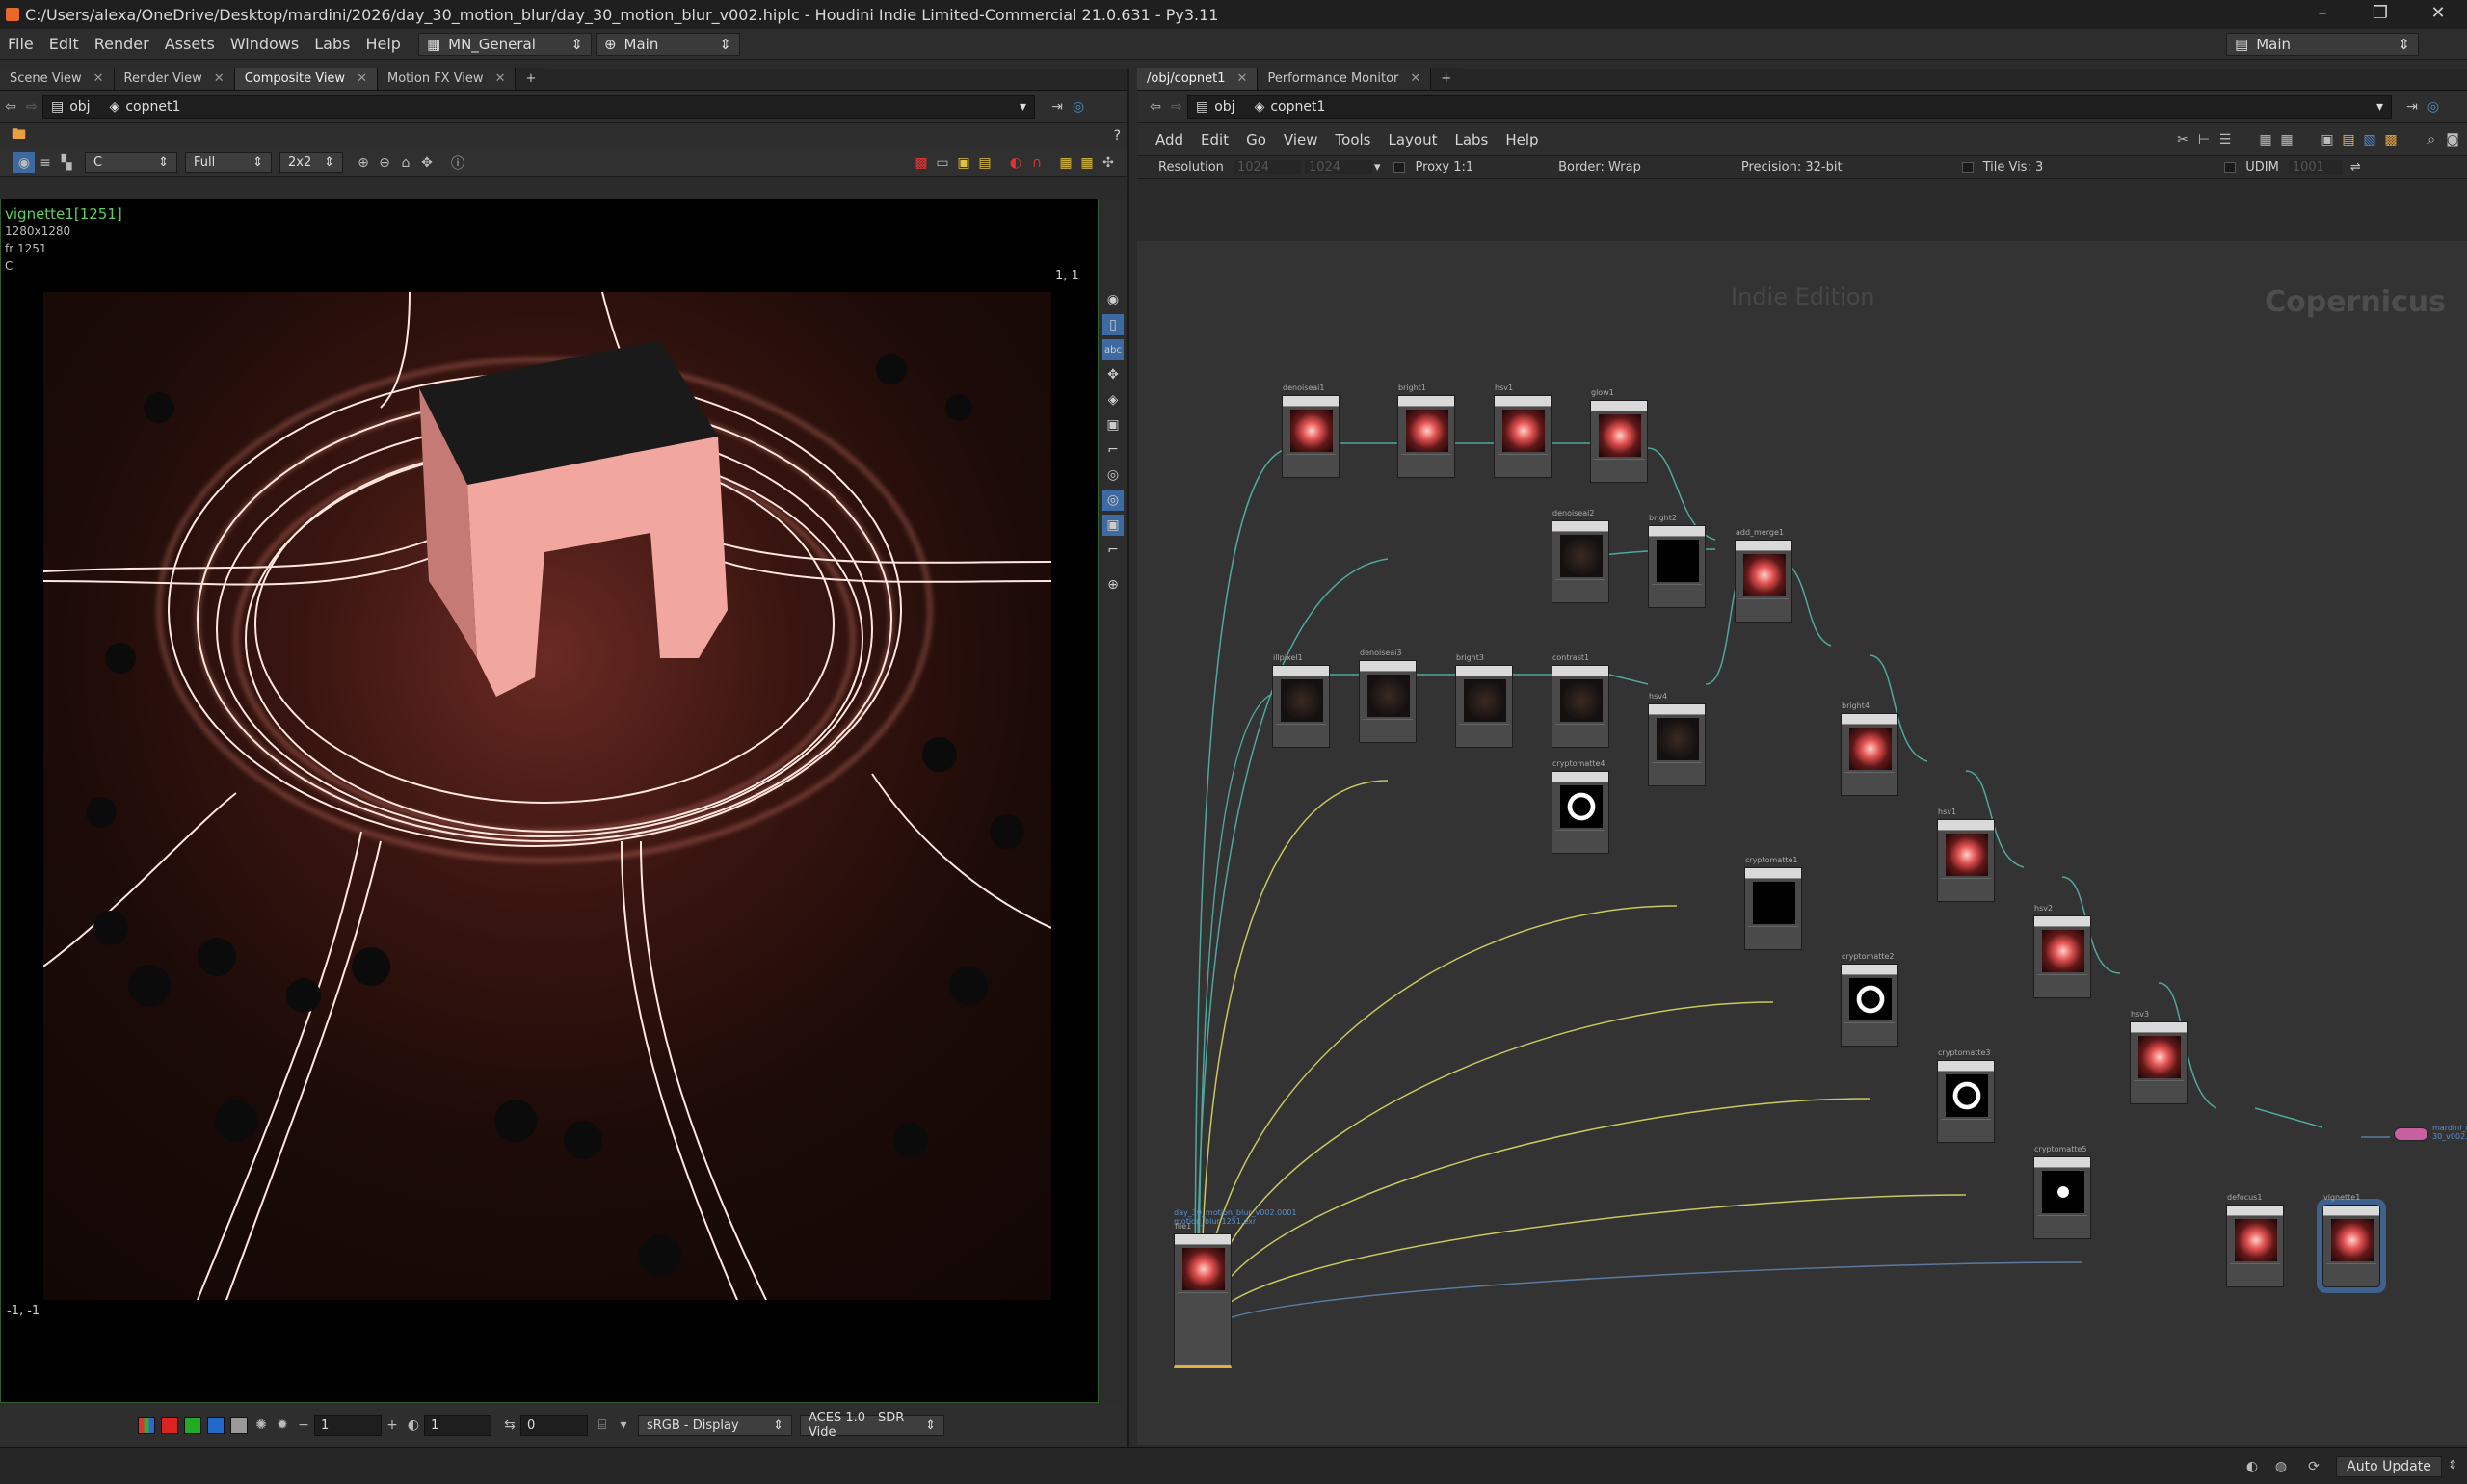  I want to click on chevron-down-icon: ▾, so click(1377, 167).